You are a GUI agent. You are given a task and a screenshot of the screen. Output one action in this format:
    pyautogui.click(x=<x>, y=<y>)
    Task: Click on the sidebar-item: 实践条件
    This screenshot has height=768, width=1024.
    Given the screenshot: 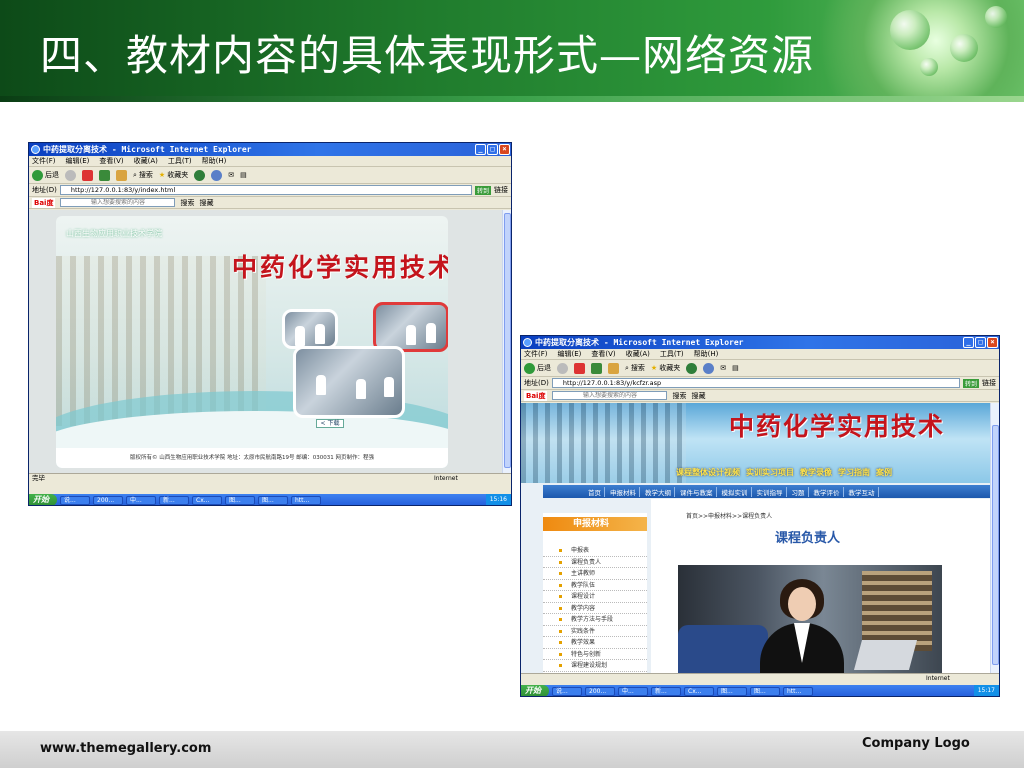 What is the action you would take?
    pyautogui.click(x=595, y=631)
    